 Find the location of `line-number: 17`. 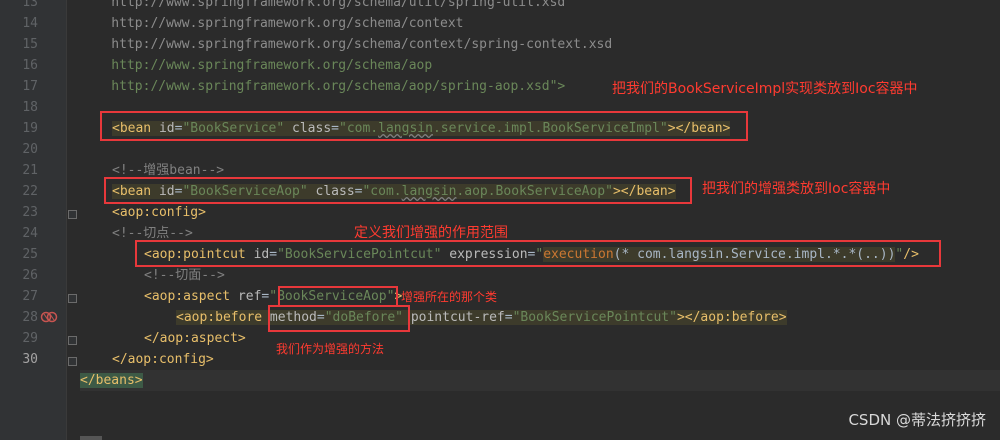

line-number: 17 is located at coordinates (30, 86).